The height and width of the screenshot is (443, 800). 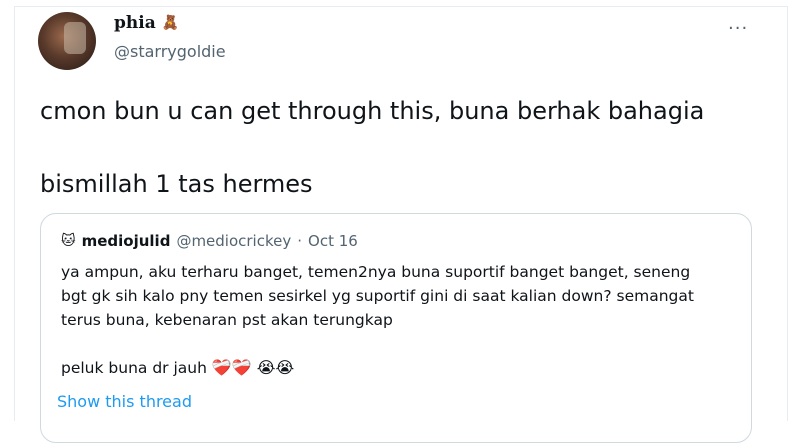 What do you see at coordinates (738, 28) in the screenshot?
I see `more-options-icon: ···` at bounding box center [738, 28].